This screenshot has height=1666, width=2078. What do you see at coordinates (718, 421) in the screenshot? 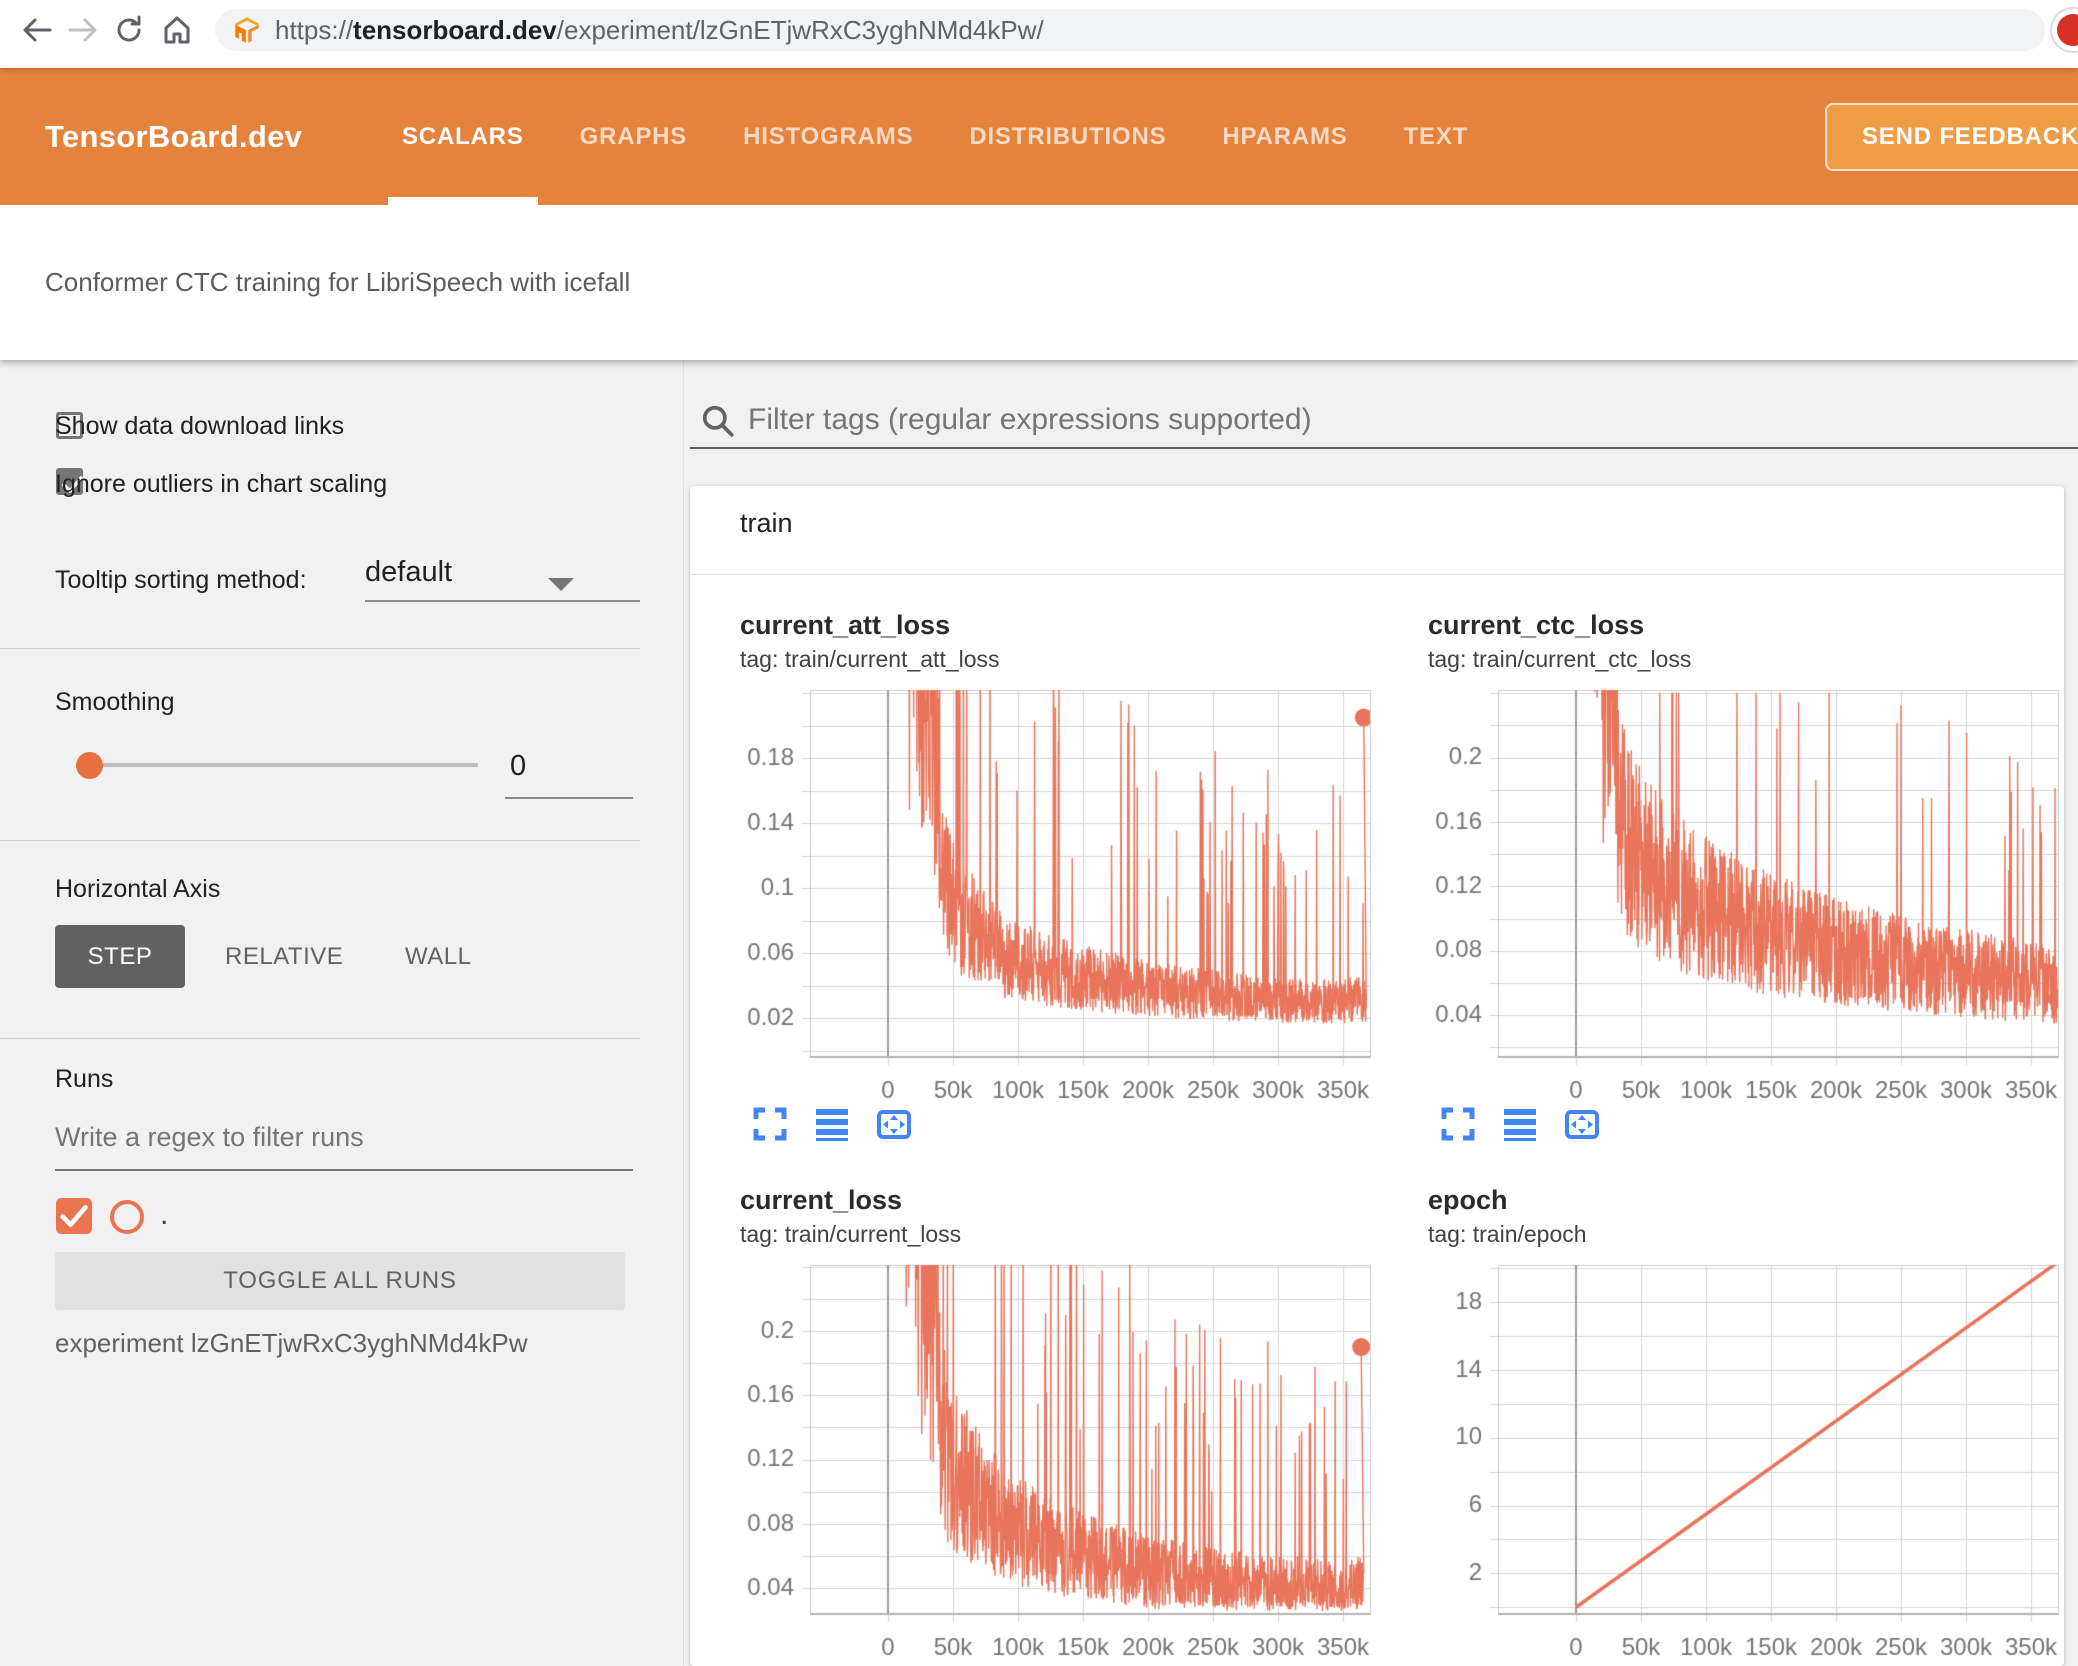
I see `search-icon` at bounding box center [718, 421].